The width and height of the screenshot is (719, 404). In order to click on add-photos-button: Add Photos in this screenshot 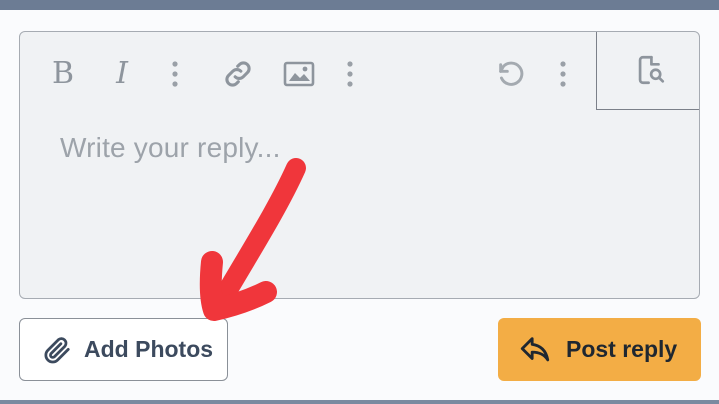, I will do `click(123, 349)`.